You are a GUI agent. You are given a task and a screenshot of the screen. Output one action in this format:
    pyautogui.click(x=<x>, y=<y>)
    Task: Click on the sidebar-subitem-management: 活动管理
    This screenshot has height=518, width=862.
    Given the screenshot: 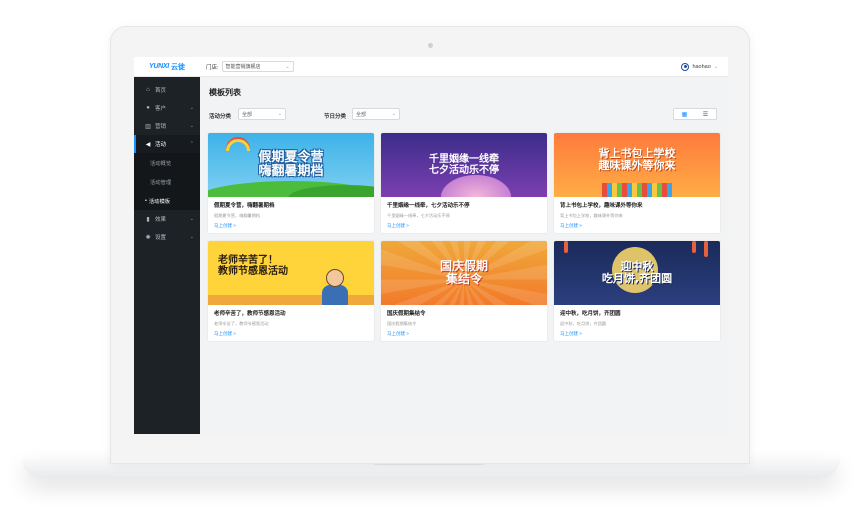 What is the action you would take?
    pyautogui.click(x=167, y=181)
    